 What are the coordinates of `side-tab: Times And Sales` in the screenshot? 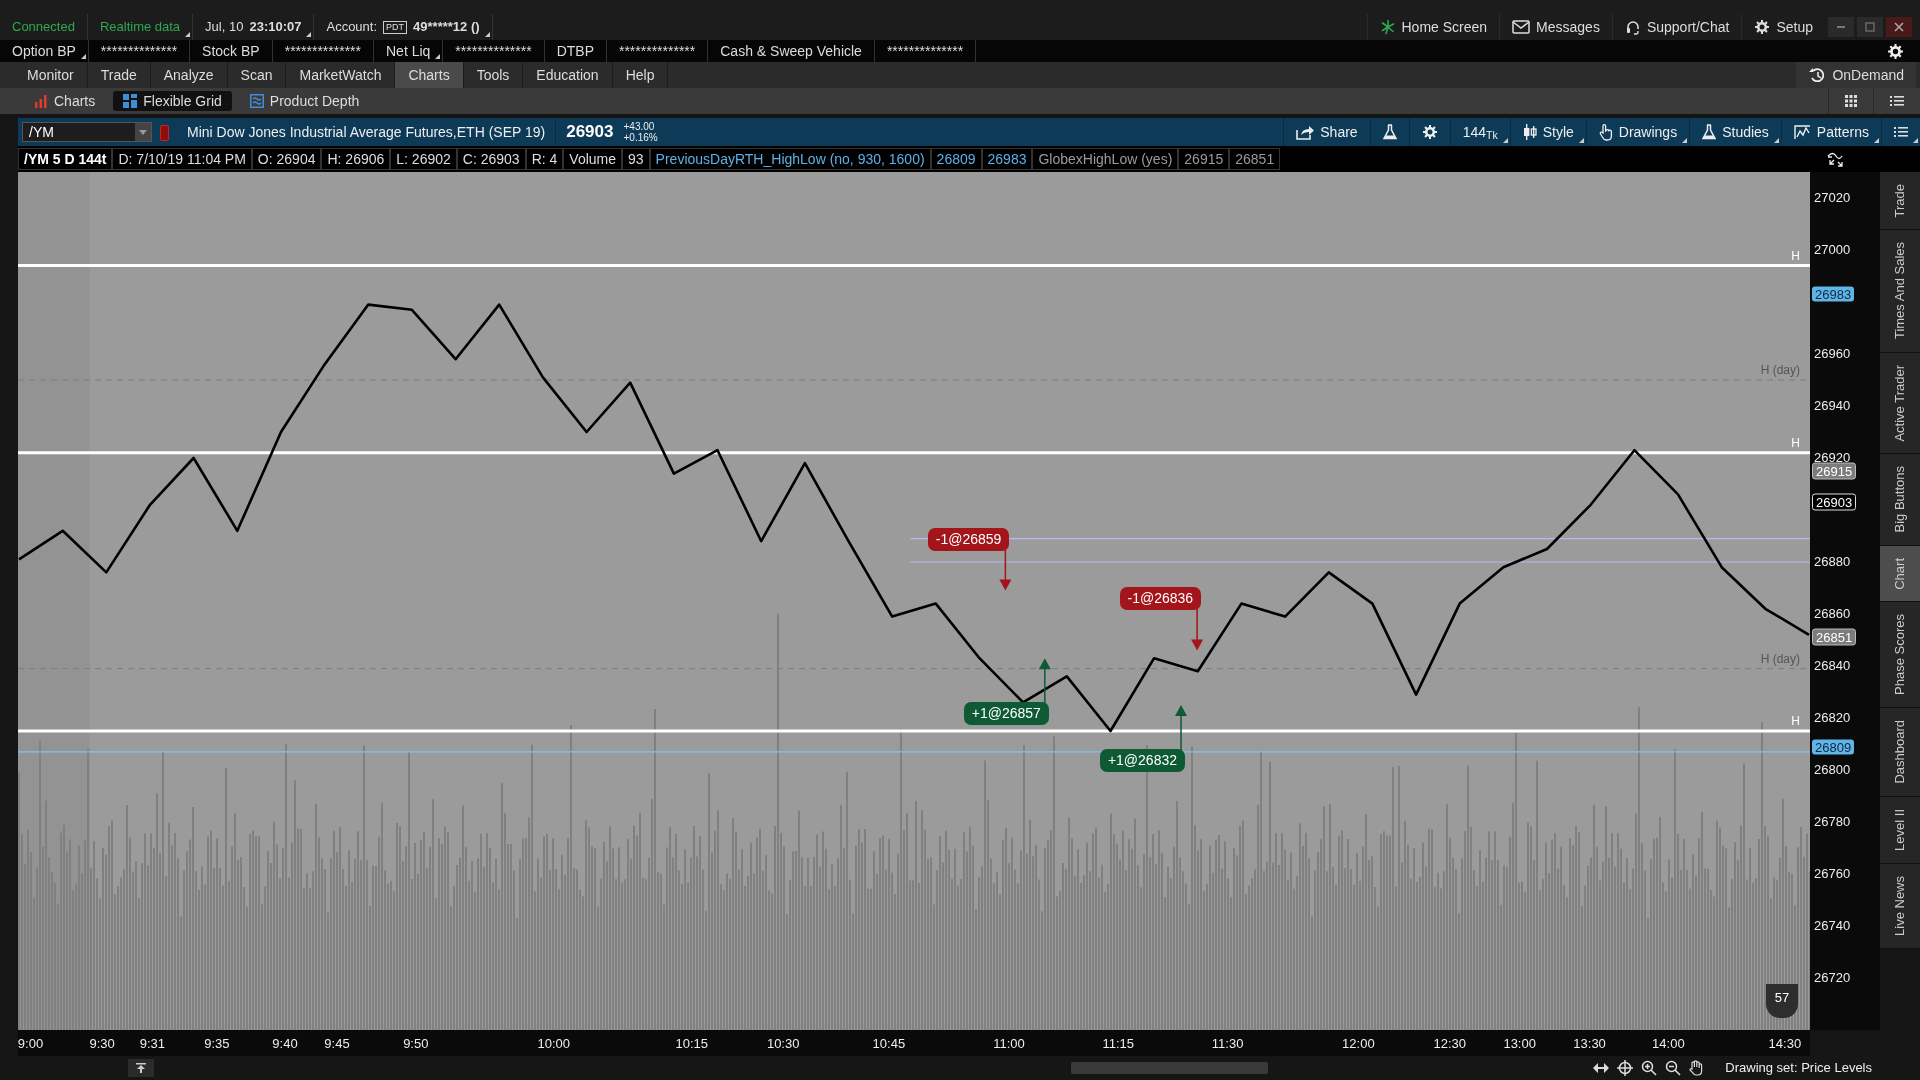 It's located at (1900, 291).